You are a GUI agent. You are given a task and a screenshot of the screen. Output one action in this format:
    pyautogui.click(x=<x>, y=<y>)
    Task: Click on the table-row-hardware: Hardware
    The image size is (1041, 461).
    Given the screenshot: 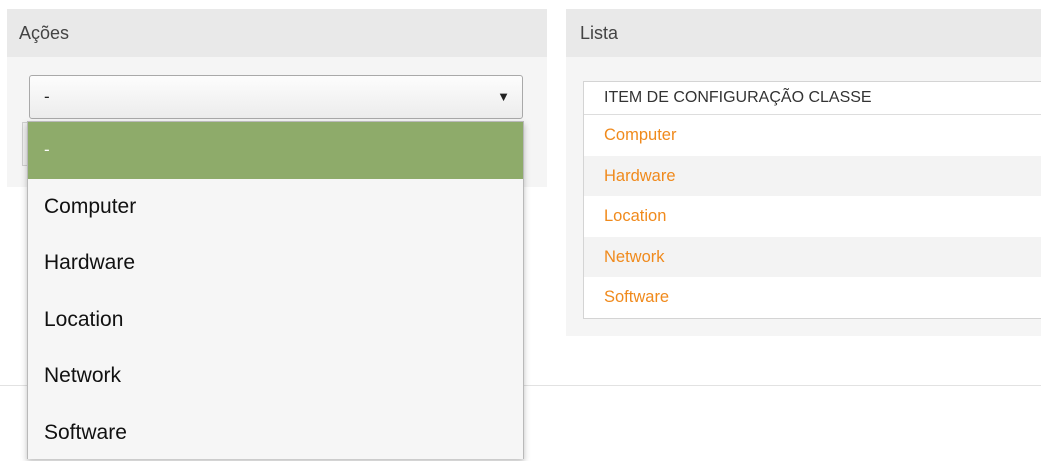 What is the action you would take?
    pyautogui.click(x=812, y=176)
    